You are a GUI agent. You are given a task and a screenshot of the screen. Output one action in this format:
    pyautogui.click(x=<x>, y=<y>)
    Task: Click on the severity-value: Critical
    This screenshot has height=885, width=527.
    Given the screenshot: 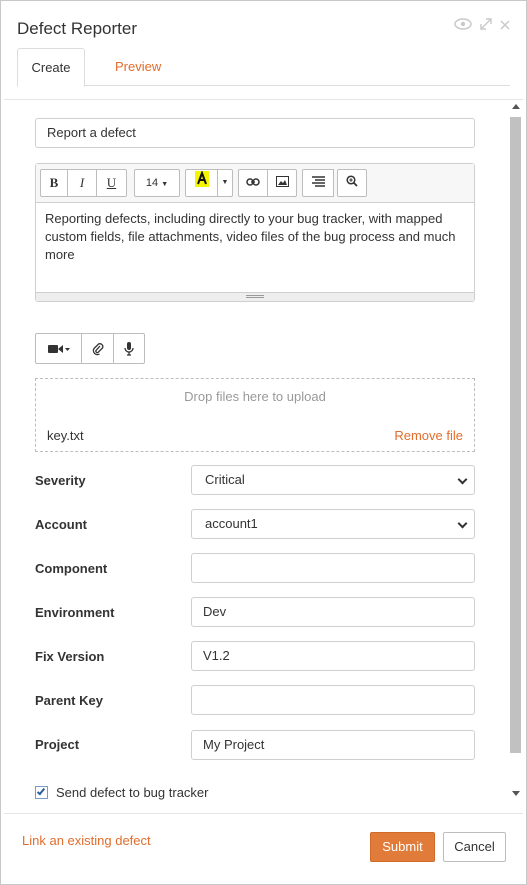 What is the action you would take?
    pyautogui.click(x=225, y=479)
    